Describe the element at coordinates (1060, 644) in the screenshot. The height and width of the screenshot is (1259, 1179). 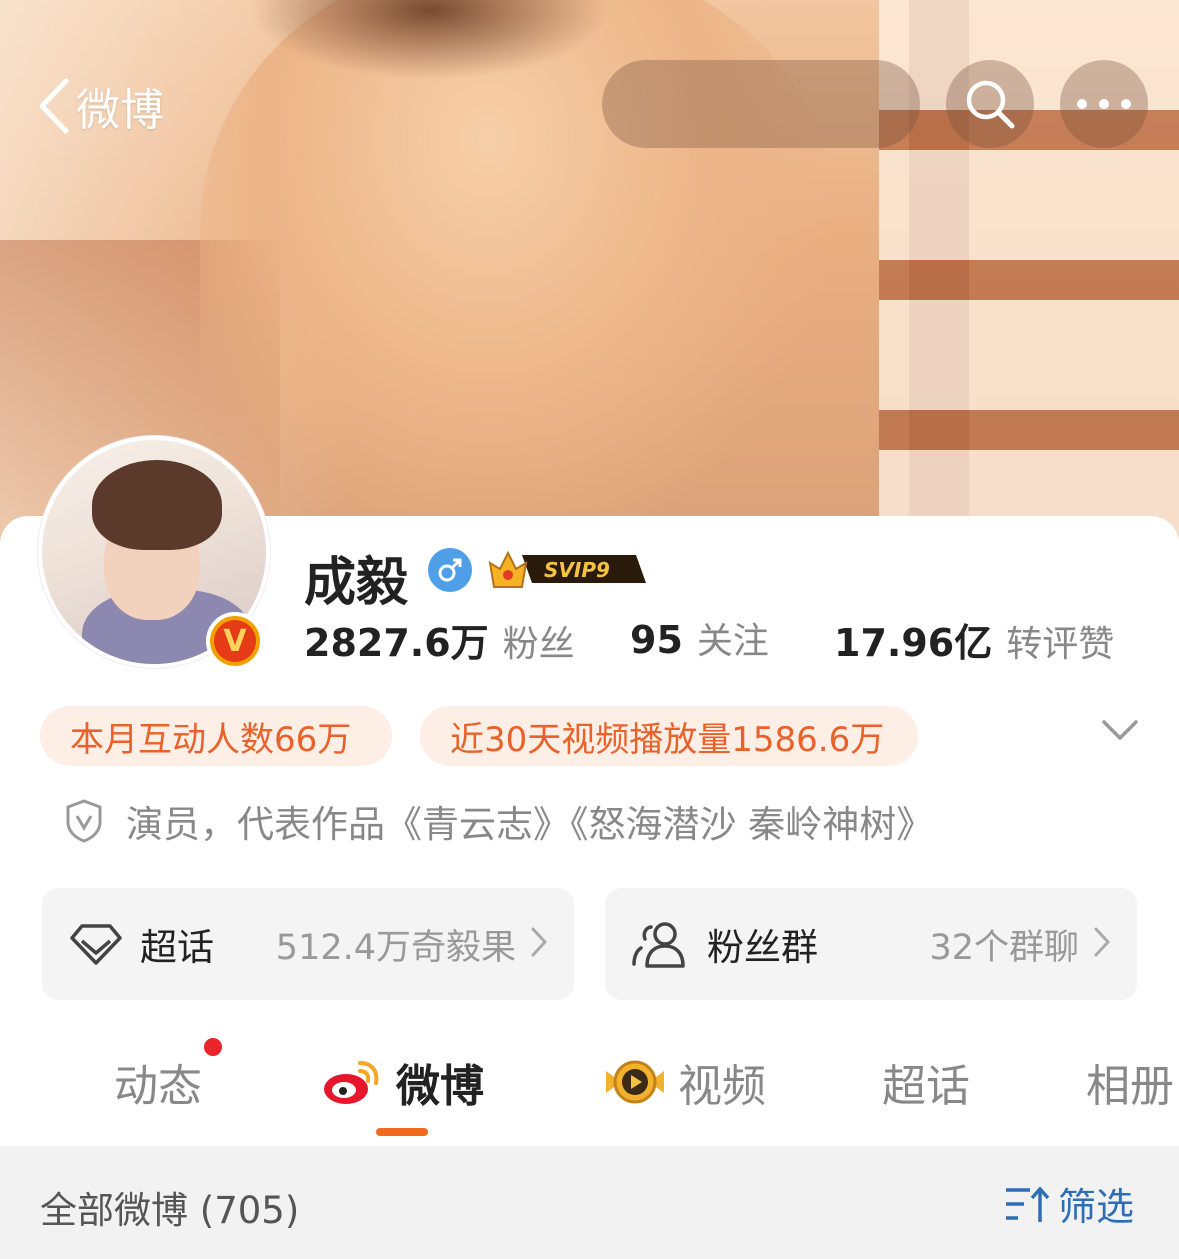
I see `reposts-label: 转评赞` at that location.